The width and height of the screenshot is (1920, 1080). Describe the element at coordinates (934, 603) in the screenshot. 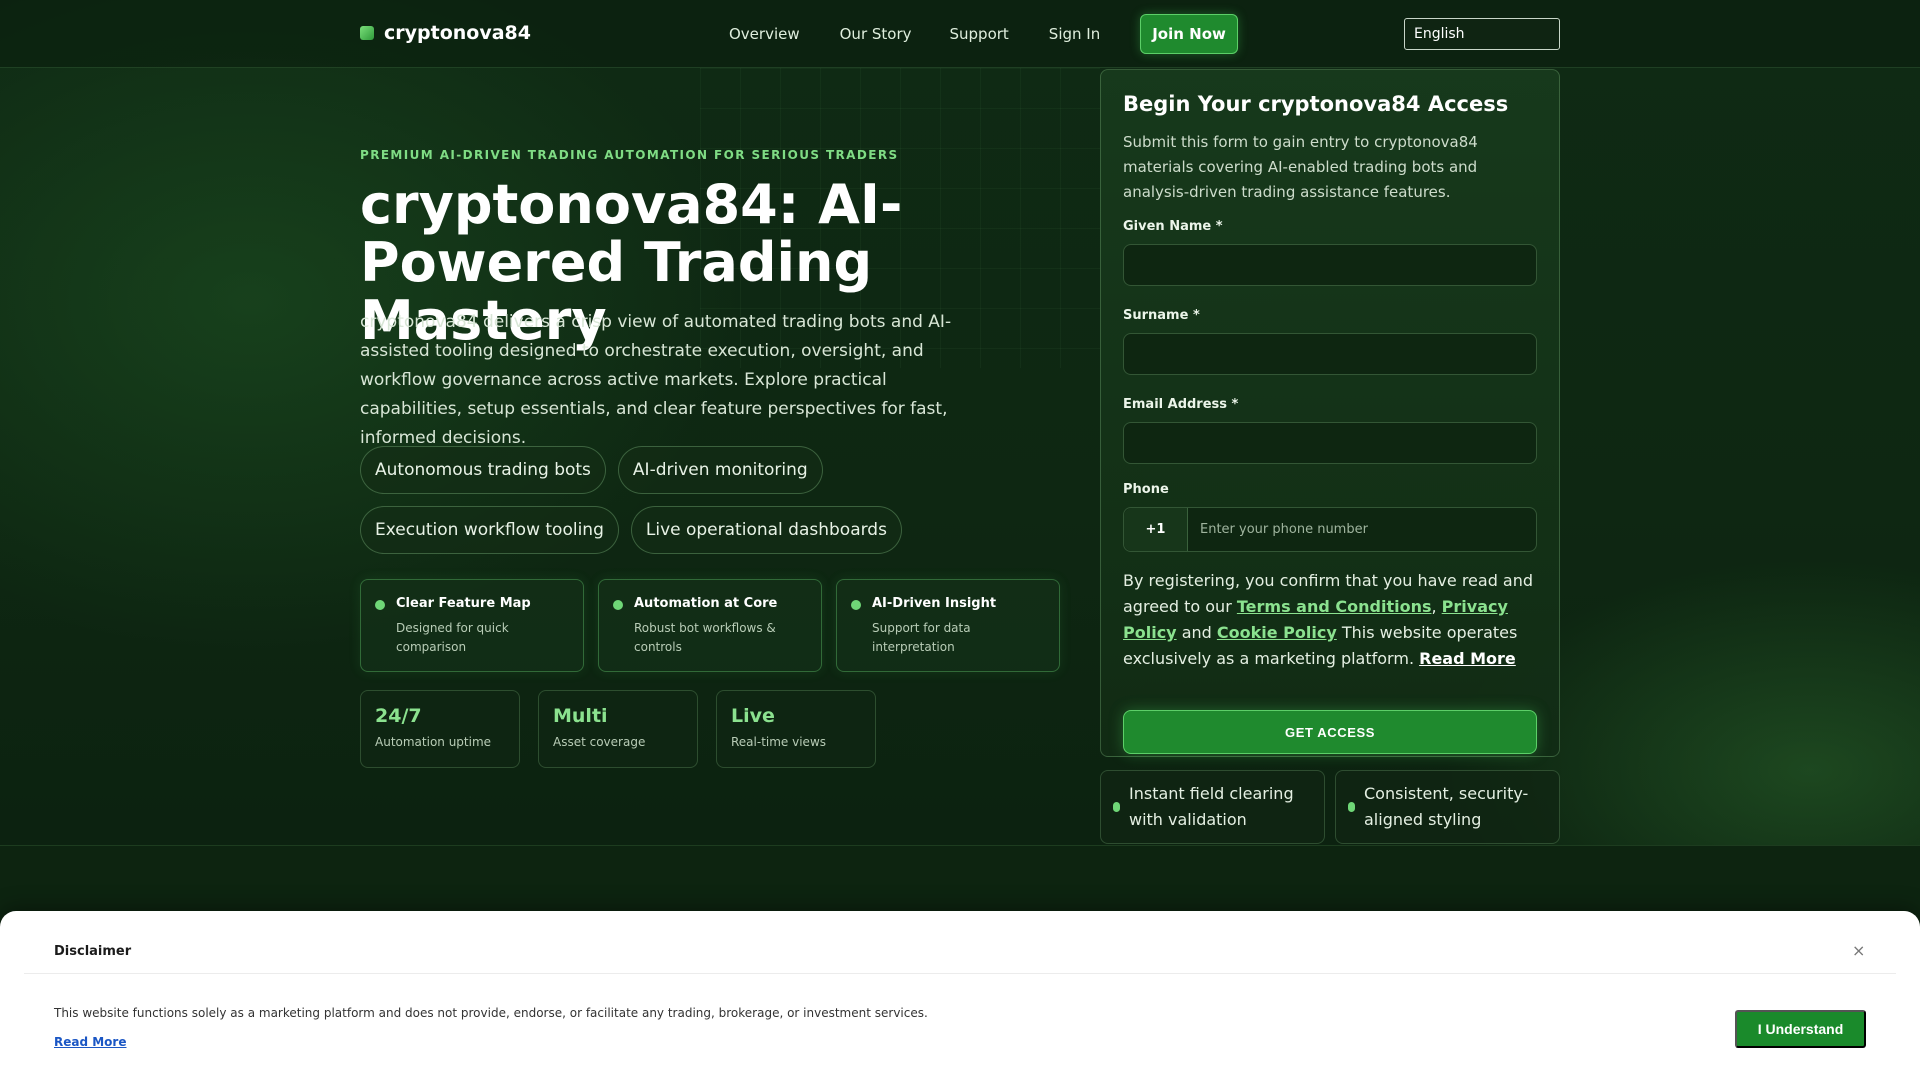

I see `feature-title: AI-Driven Insight` at that location.